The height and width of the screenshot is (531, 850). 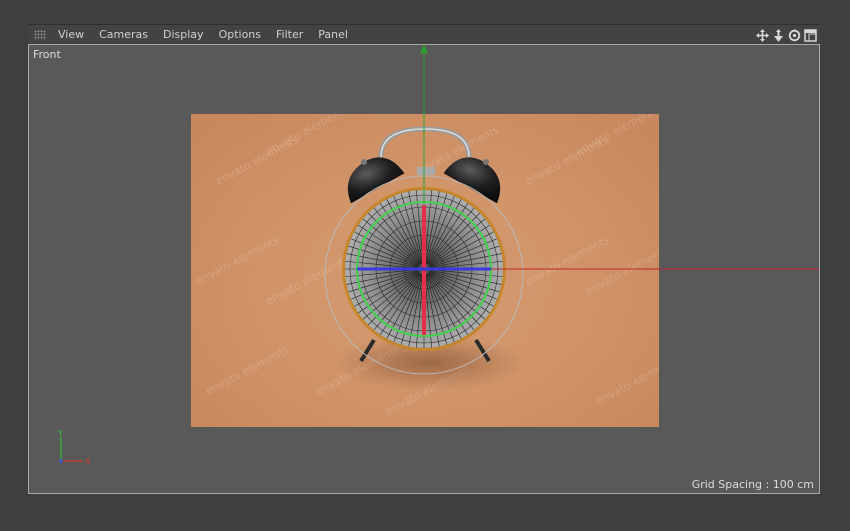 What do you see at coordinates (183, 35) in the screenshot?
I see `menu-display: Display` at bounding box center [183, 35].